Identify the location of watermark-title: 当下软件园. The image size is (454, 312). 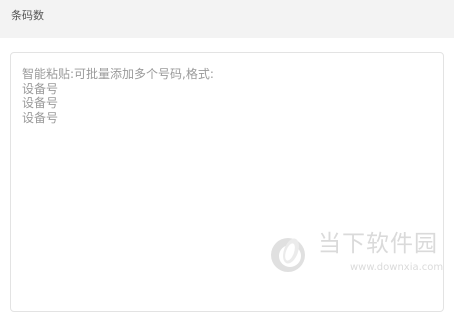
(378, 244).